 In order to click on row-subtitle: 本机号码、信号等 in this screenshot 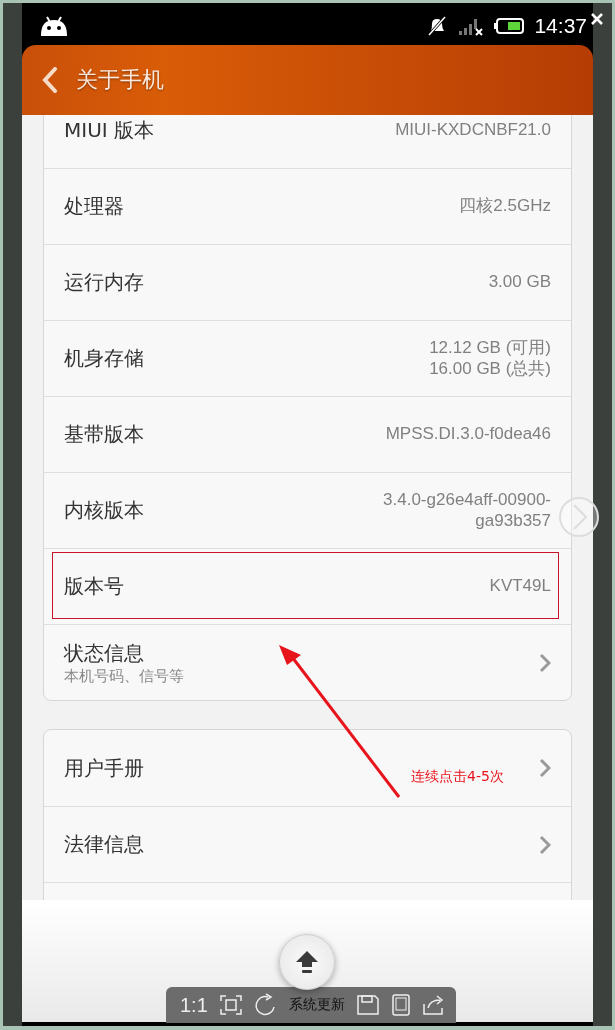, I will do `click(124, 676)`.